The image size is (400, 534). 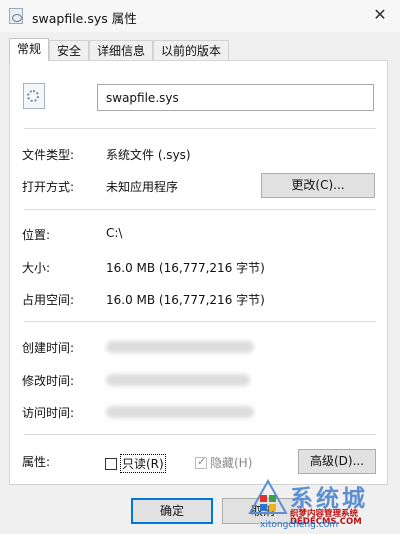 What do you see at coordinates (185, 268) in the screenshot?
I see `size-value: 16.0 MB (16,777,216 字节)` at bounding box center [185, 268].